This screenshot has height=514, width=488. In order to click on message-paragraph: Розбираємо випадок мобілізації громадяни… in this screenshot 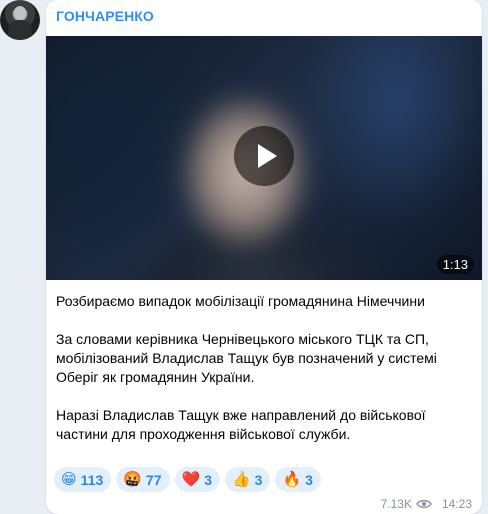, I will do `click(240, 301)`.